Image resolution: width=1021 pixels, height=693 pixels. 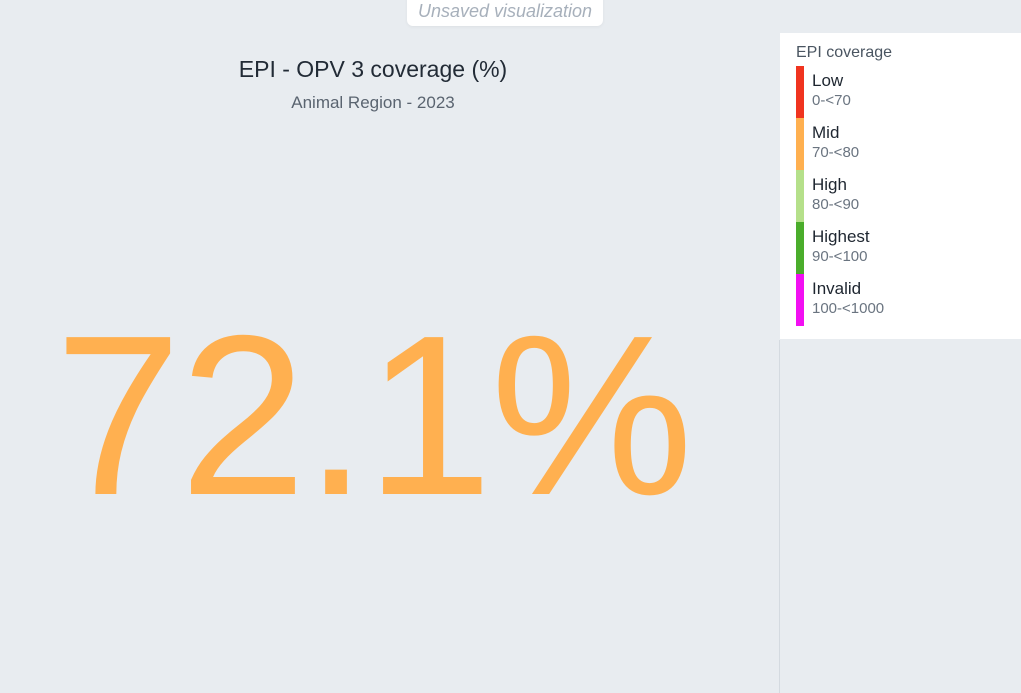 What do you see at coordinates (800, 92) in the screenshot?
I see `legend-swatch-low` at bounding box center [800, 92].